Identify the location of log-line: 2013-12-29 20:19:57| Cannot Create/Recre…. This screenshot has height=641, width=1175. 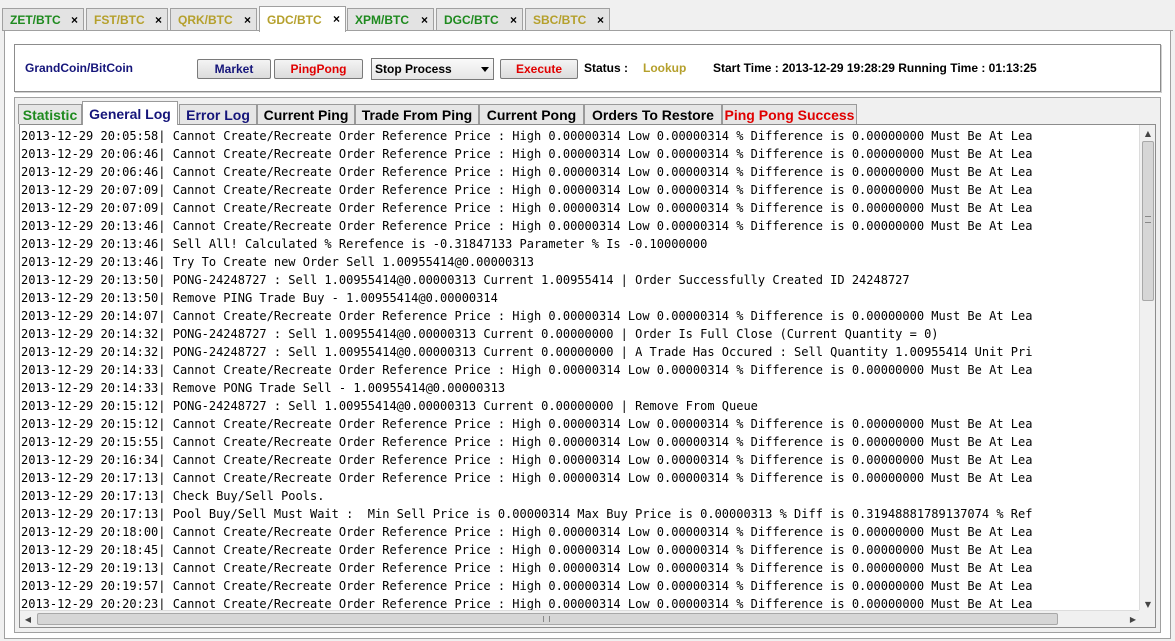
(527, 586).